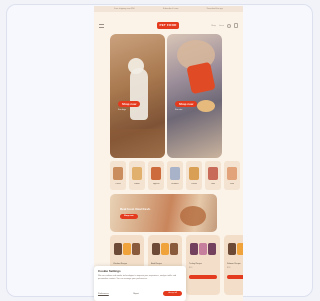 Image resolution: width=320 pixels, height=301 pixels. What do you see at coordinates (156, 184) in the screenshot?
I see `category-label: Toppers` at bounding box center [156, 184].